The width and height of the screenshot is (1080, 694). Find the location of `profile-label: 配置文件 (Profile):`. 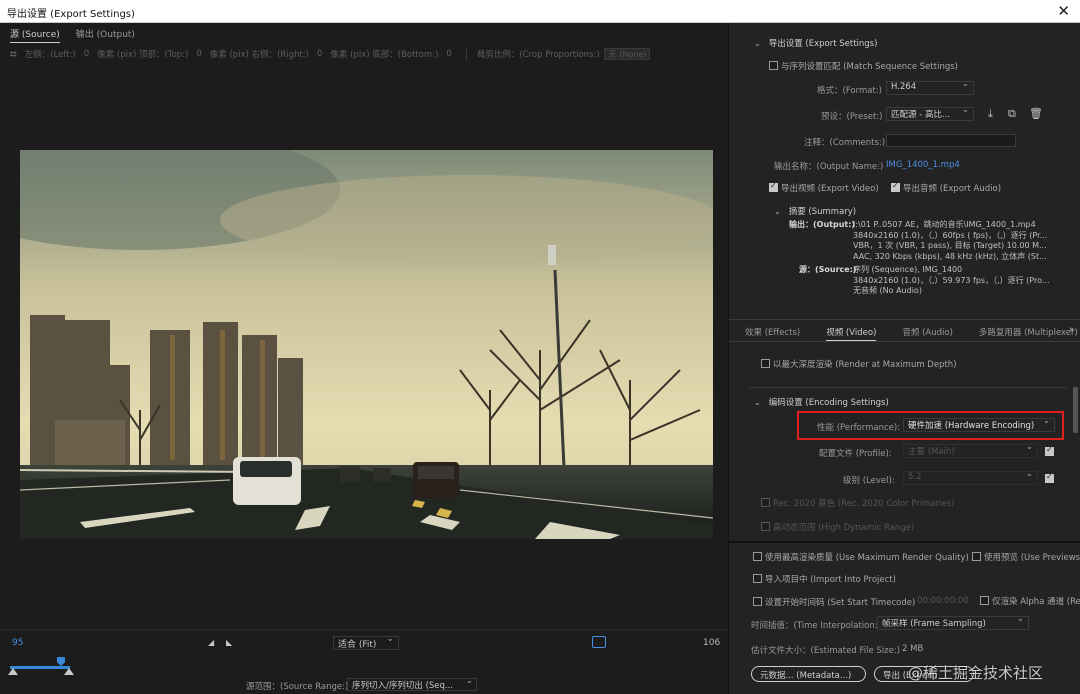

profile-label: 配置文件 (Profile): is located at coordinates (855, 454).